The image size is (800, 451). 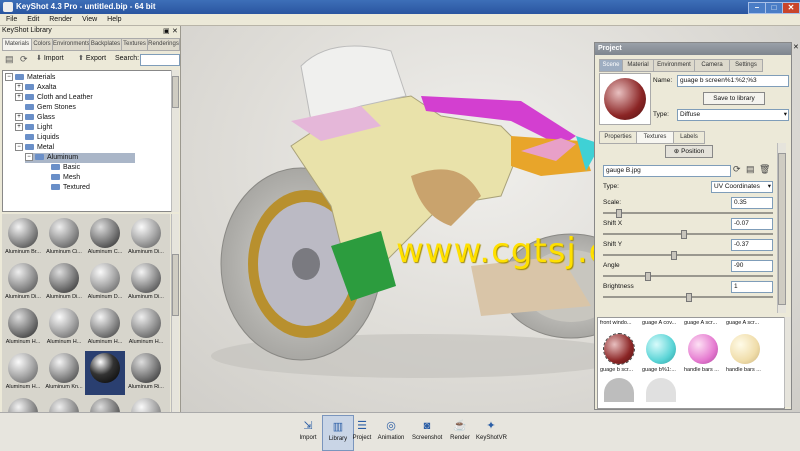 What do you see at coordinates (752, 224) in the screenshot?
I see `param-value-input: -0.07` at bounding box center [752, 224].